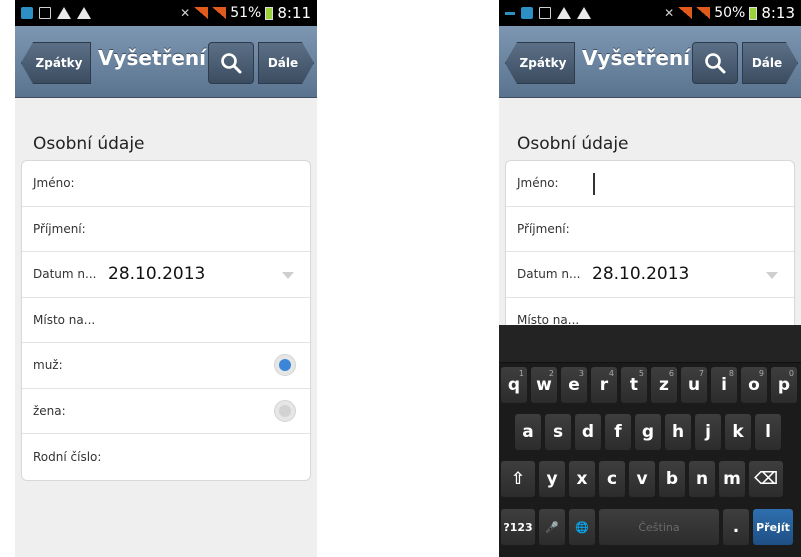 This screenshot has height=557, width=801. What do you see at coordinates (552, 479) in the screenshot?
I see `key-y: y` at bounding box center [552, 479].